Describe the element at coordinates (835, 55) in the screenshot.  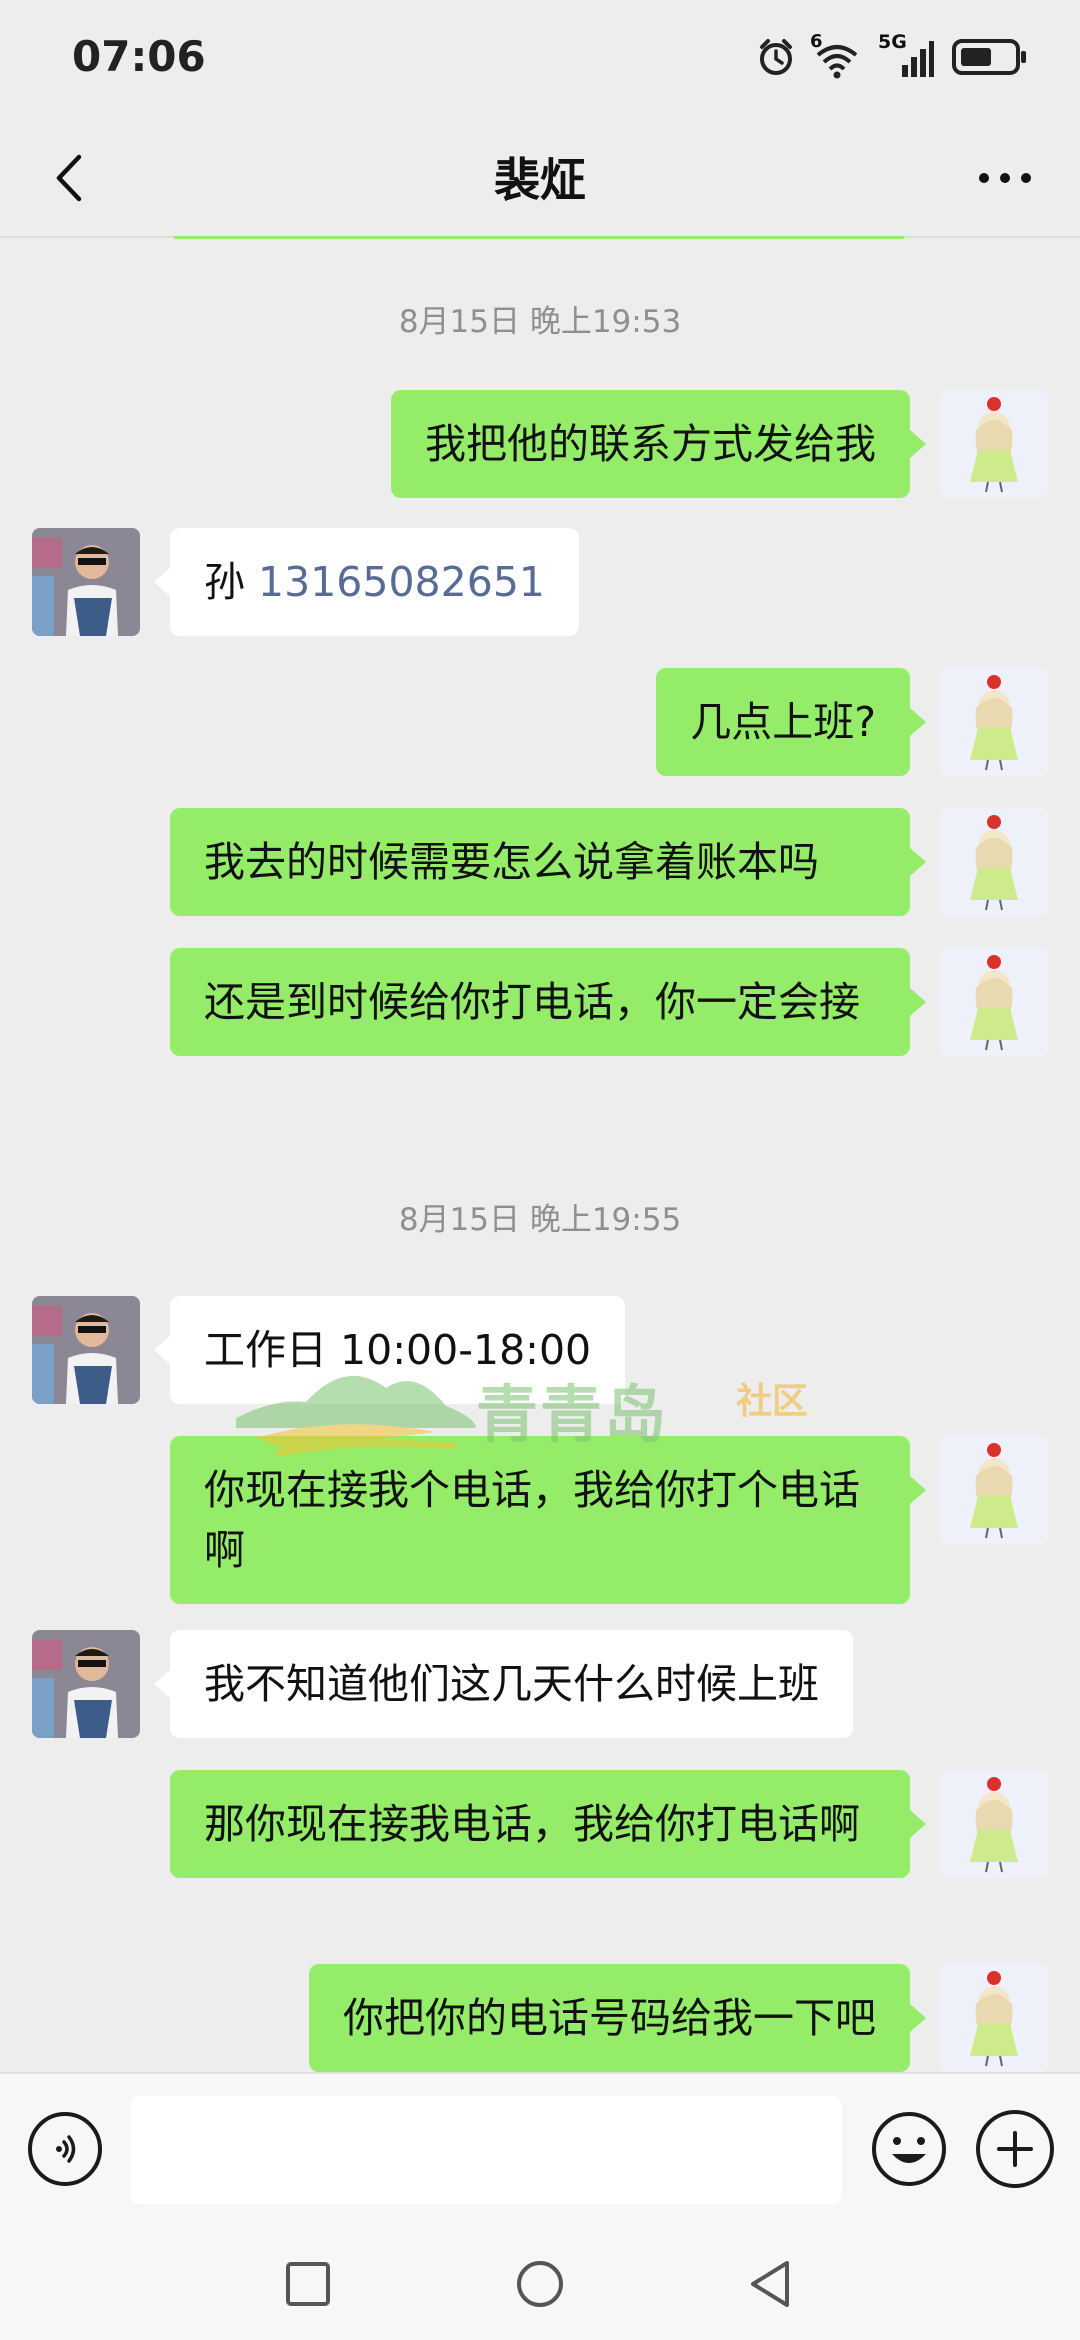
I see `wifi-icon: 6` at that location.